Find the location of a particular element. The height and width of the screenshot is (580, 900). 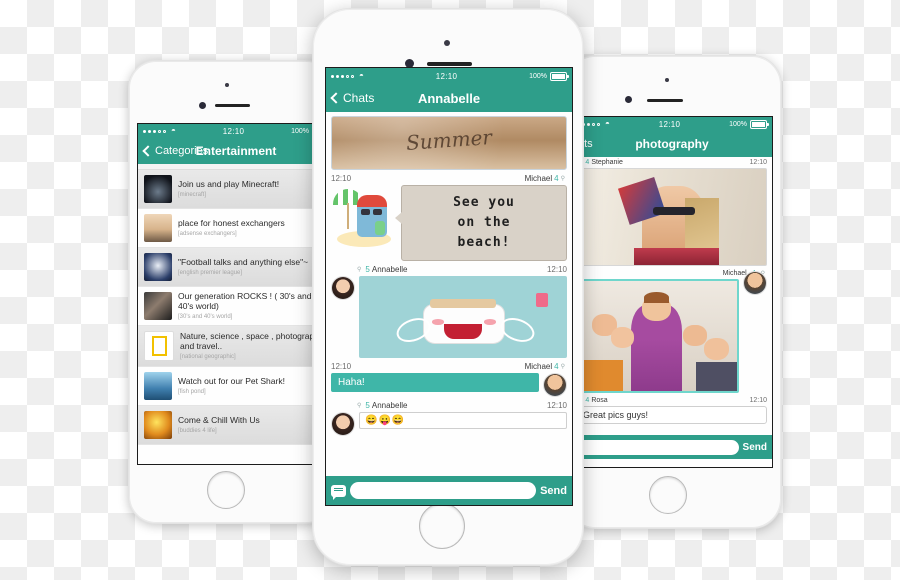

message-badge: 5 is located at coordinates (367, 406).